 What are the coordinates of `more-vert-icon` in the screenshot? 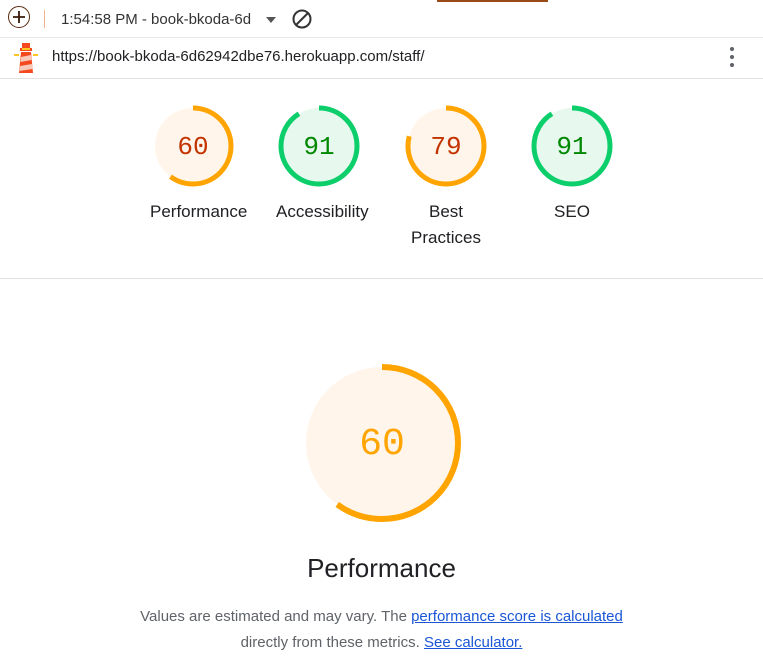 It's located at (732, 49).